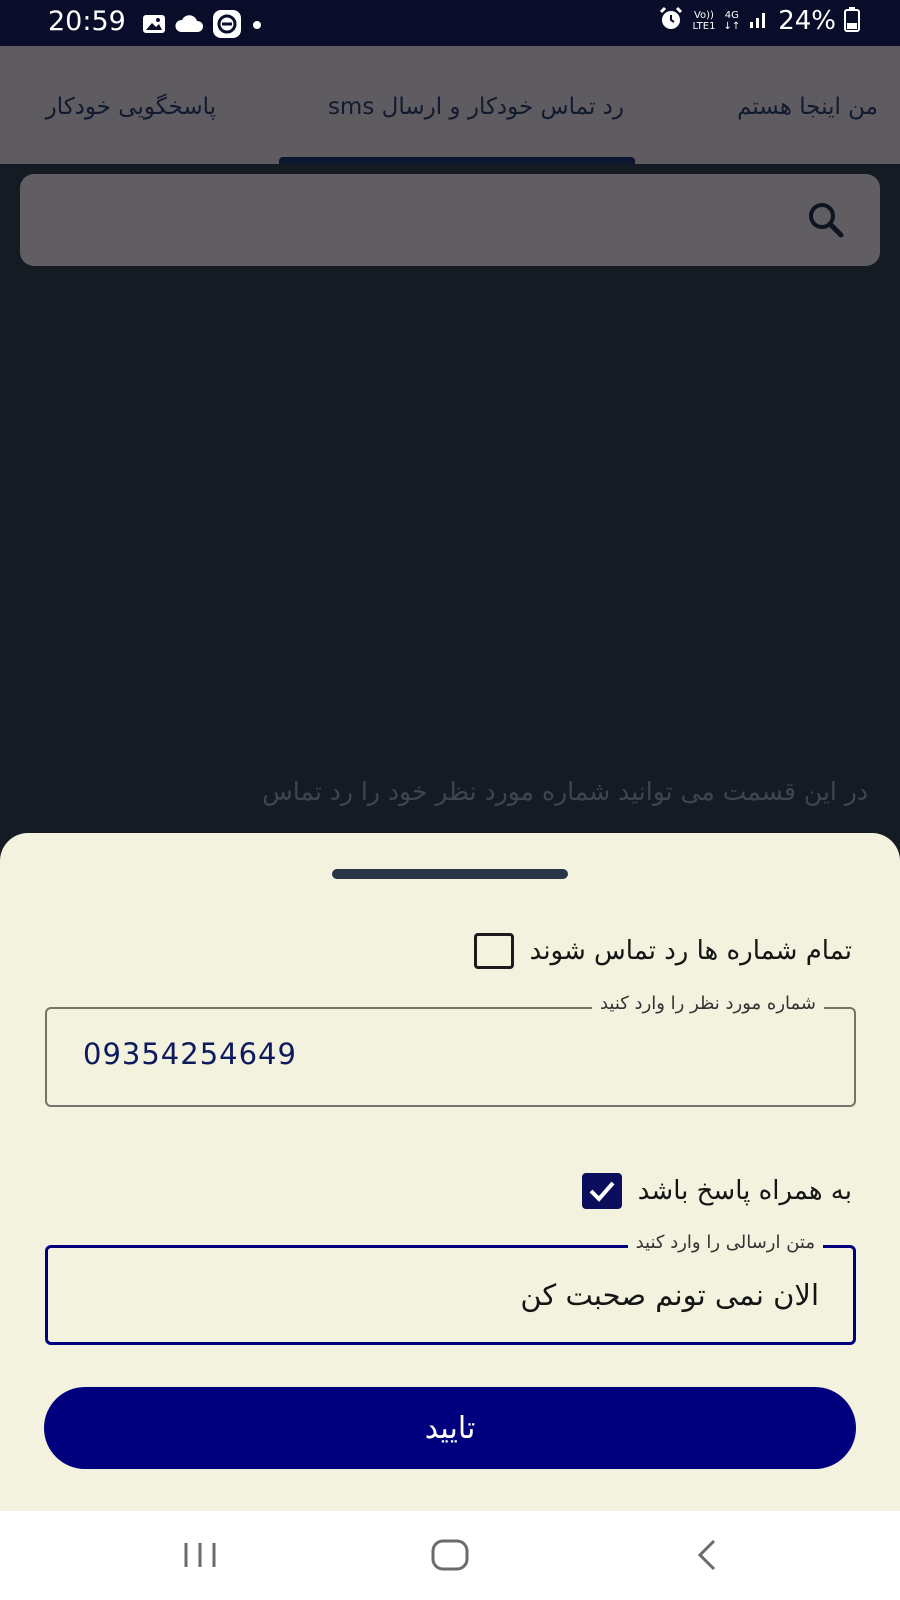 Image resolution: width=900 pixels, height=1600 pixels. I want to click on status-right-icons: Vo)) LTE1 4G ↓↑ 24%, so click(759, 21).